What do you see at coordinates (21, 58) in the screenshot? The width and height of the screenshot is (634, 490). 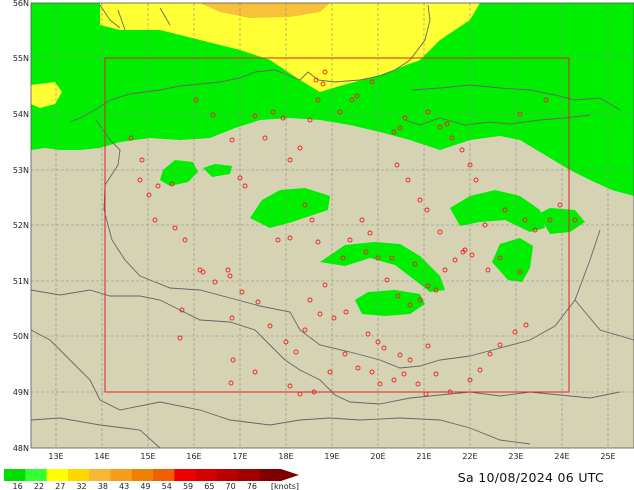 I see `lat-label: 55N` at bounding box center [21, 58].